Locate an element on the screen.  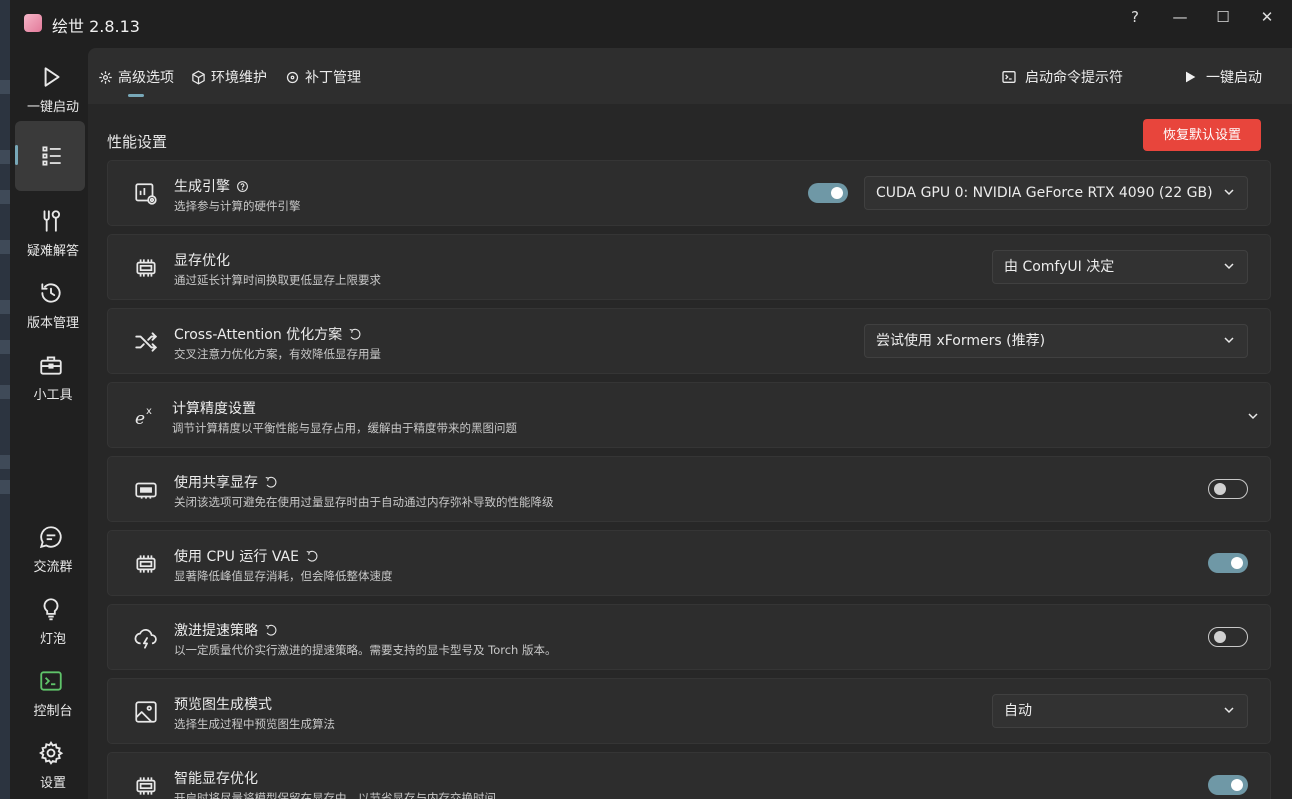
sidebar-item-troubleshoot: 疑难解答 is located at coordinates (50, 235).